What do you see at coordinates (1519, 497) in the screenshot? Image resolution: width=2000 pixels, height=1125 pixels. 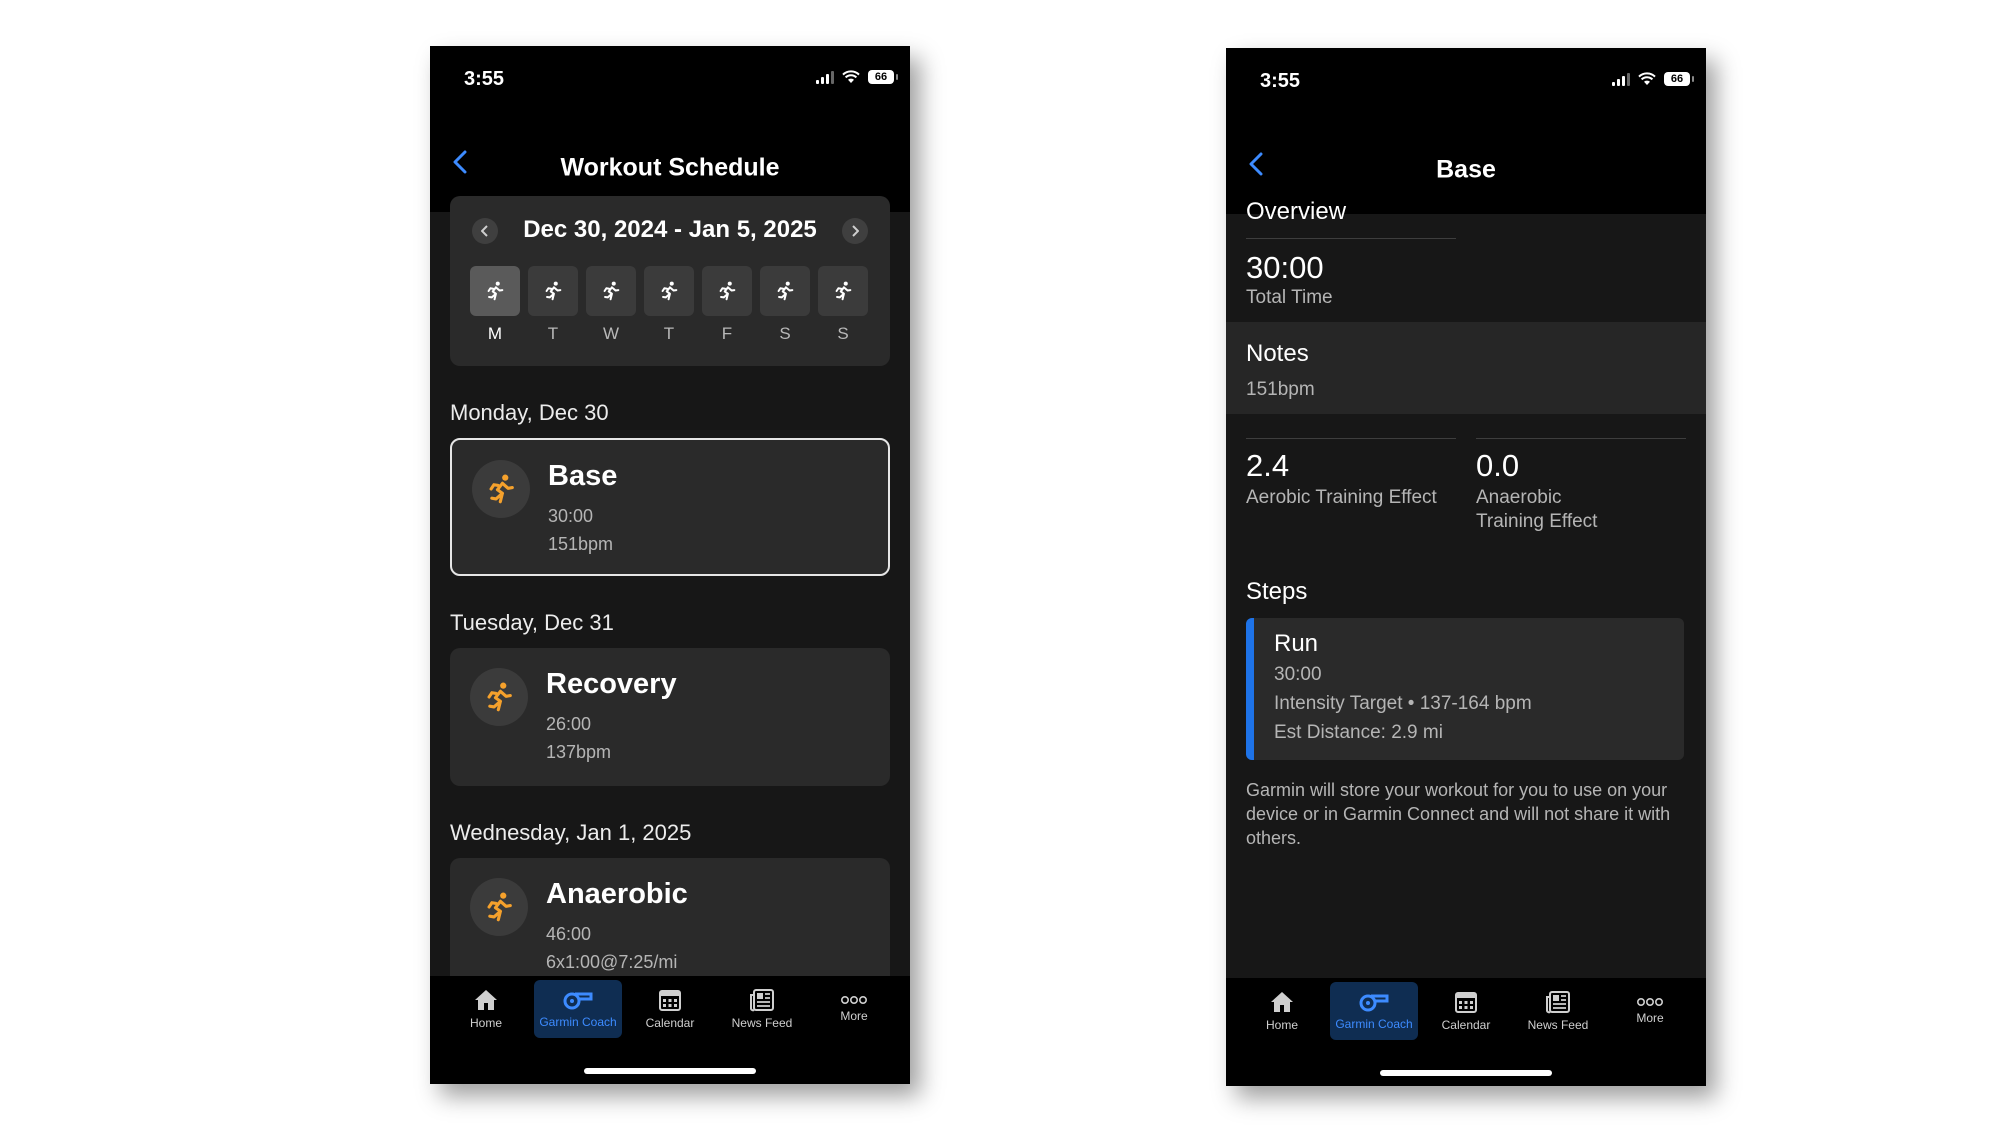 I see `anaerobic-te-label-line1: Anaerobic` at bounding box center [1519, 497].